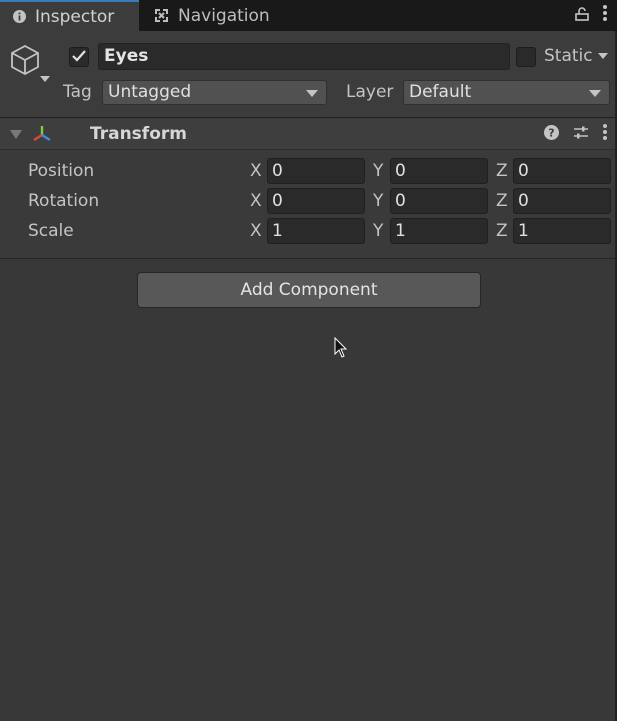 Image resolution: width=617 pixels, height=721 pixels. I want to click on help-icon: ?, so click(551, 134).